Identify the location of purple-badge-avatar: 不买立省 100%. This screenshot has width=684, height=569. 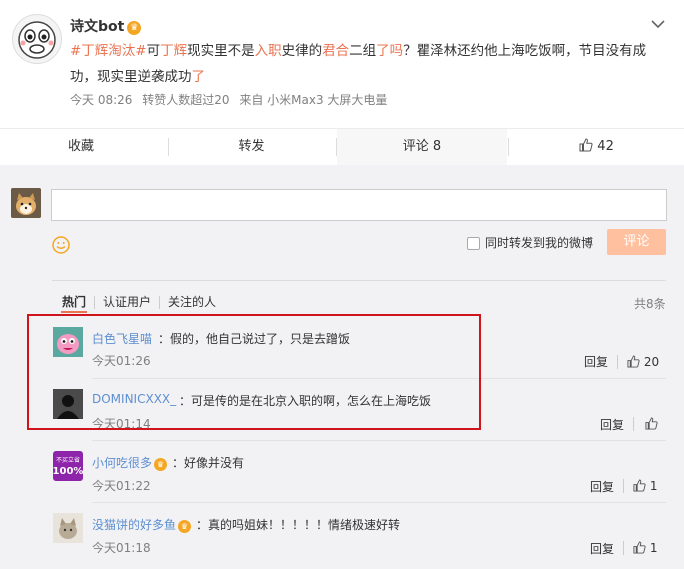
(68, 466).